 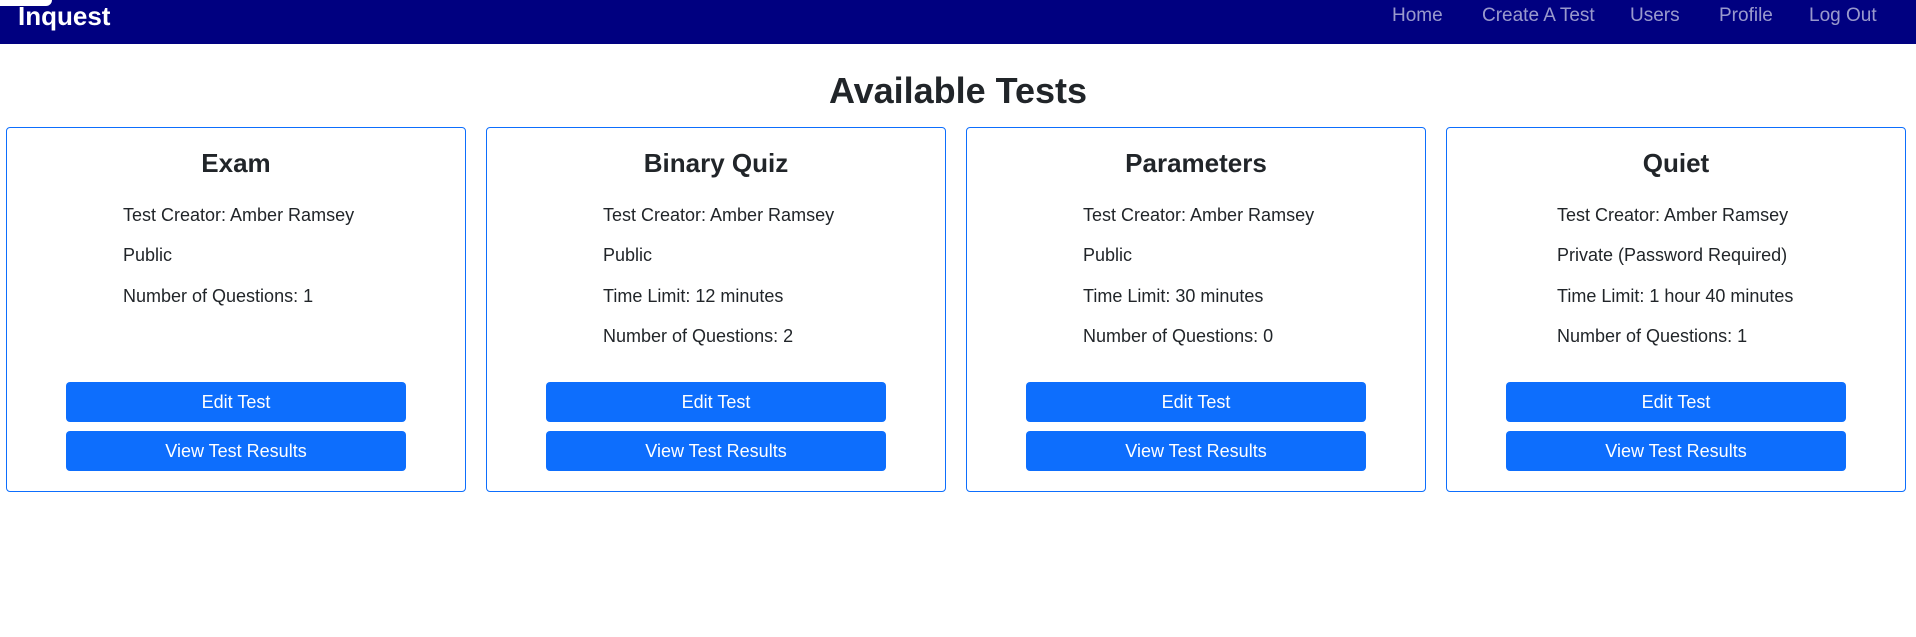 What do you see at coordinates (1675, 296) in the screenshot?
I see `time-limit: Time Limit: 1 hour 40 minutes` at bounding box center [1675, 296].